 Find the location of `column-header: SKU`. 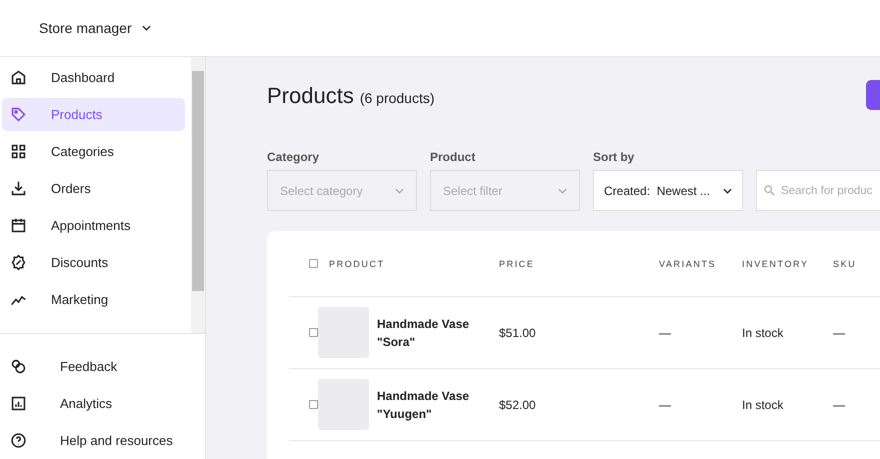

column-header: SKU is located at coordinates (844, 263).